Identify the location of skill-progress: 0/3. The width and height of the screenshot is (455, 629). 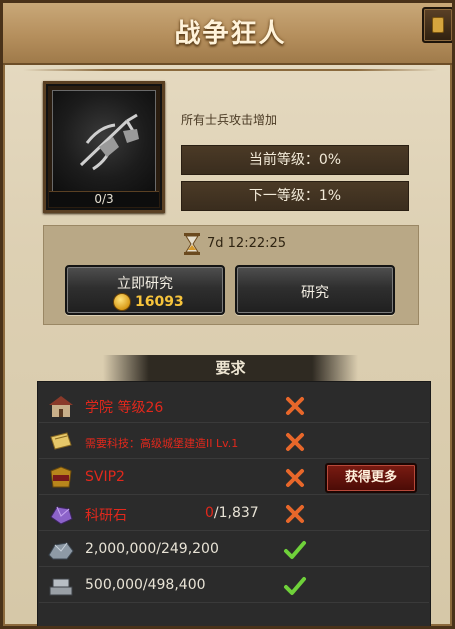
(104, 199).